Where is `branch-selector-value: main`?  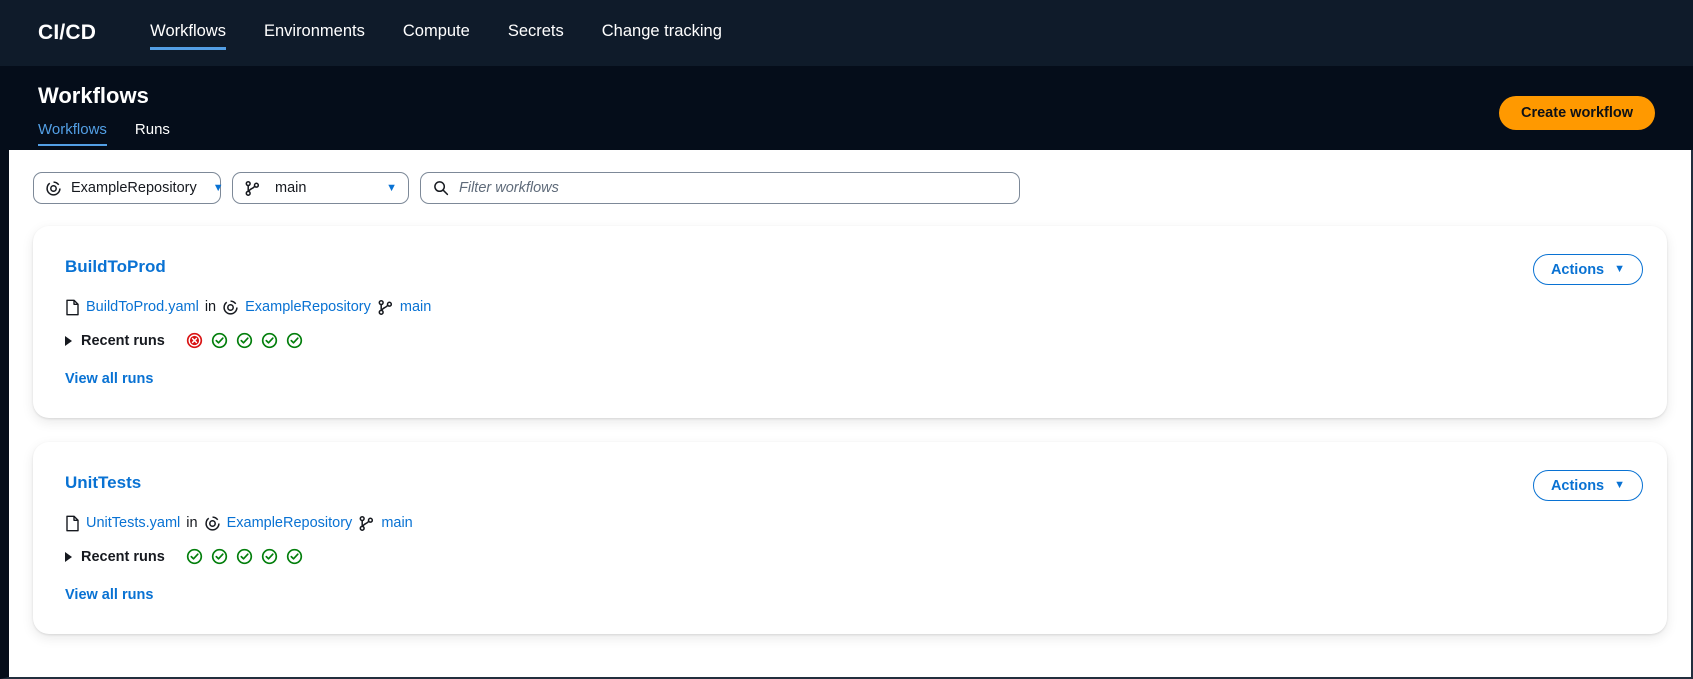 branch-selector-value: main is located at coordinates (291, 188).